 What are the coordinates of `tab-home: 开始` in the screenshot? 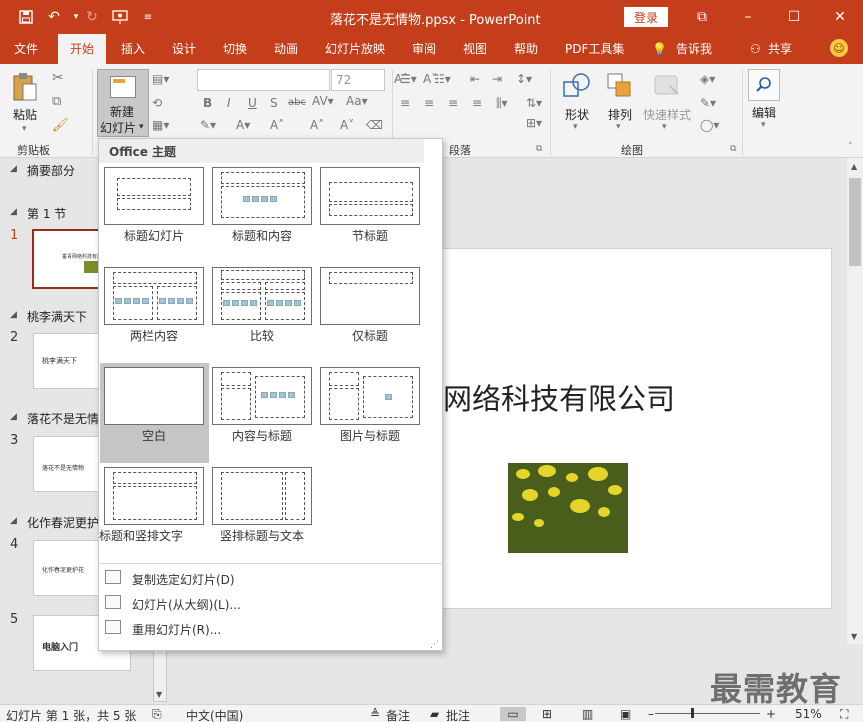 It's located at (82, 49).